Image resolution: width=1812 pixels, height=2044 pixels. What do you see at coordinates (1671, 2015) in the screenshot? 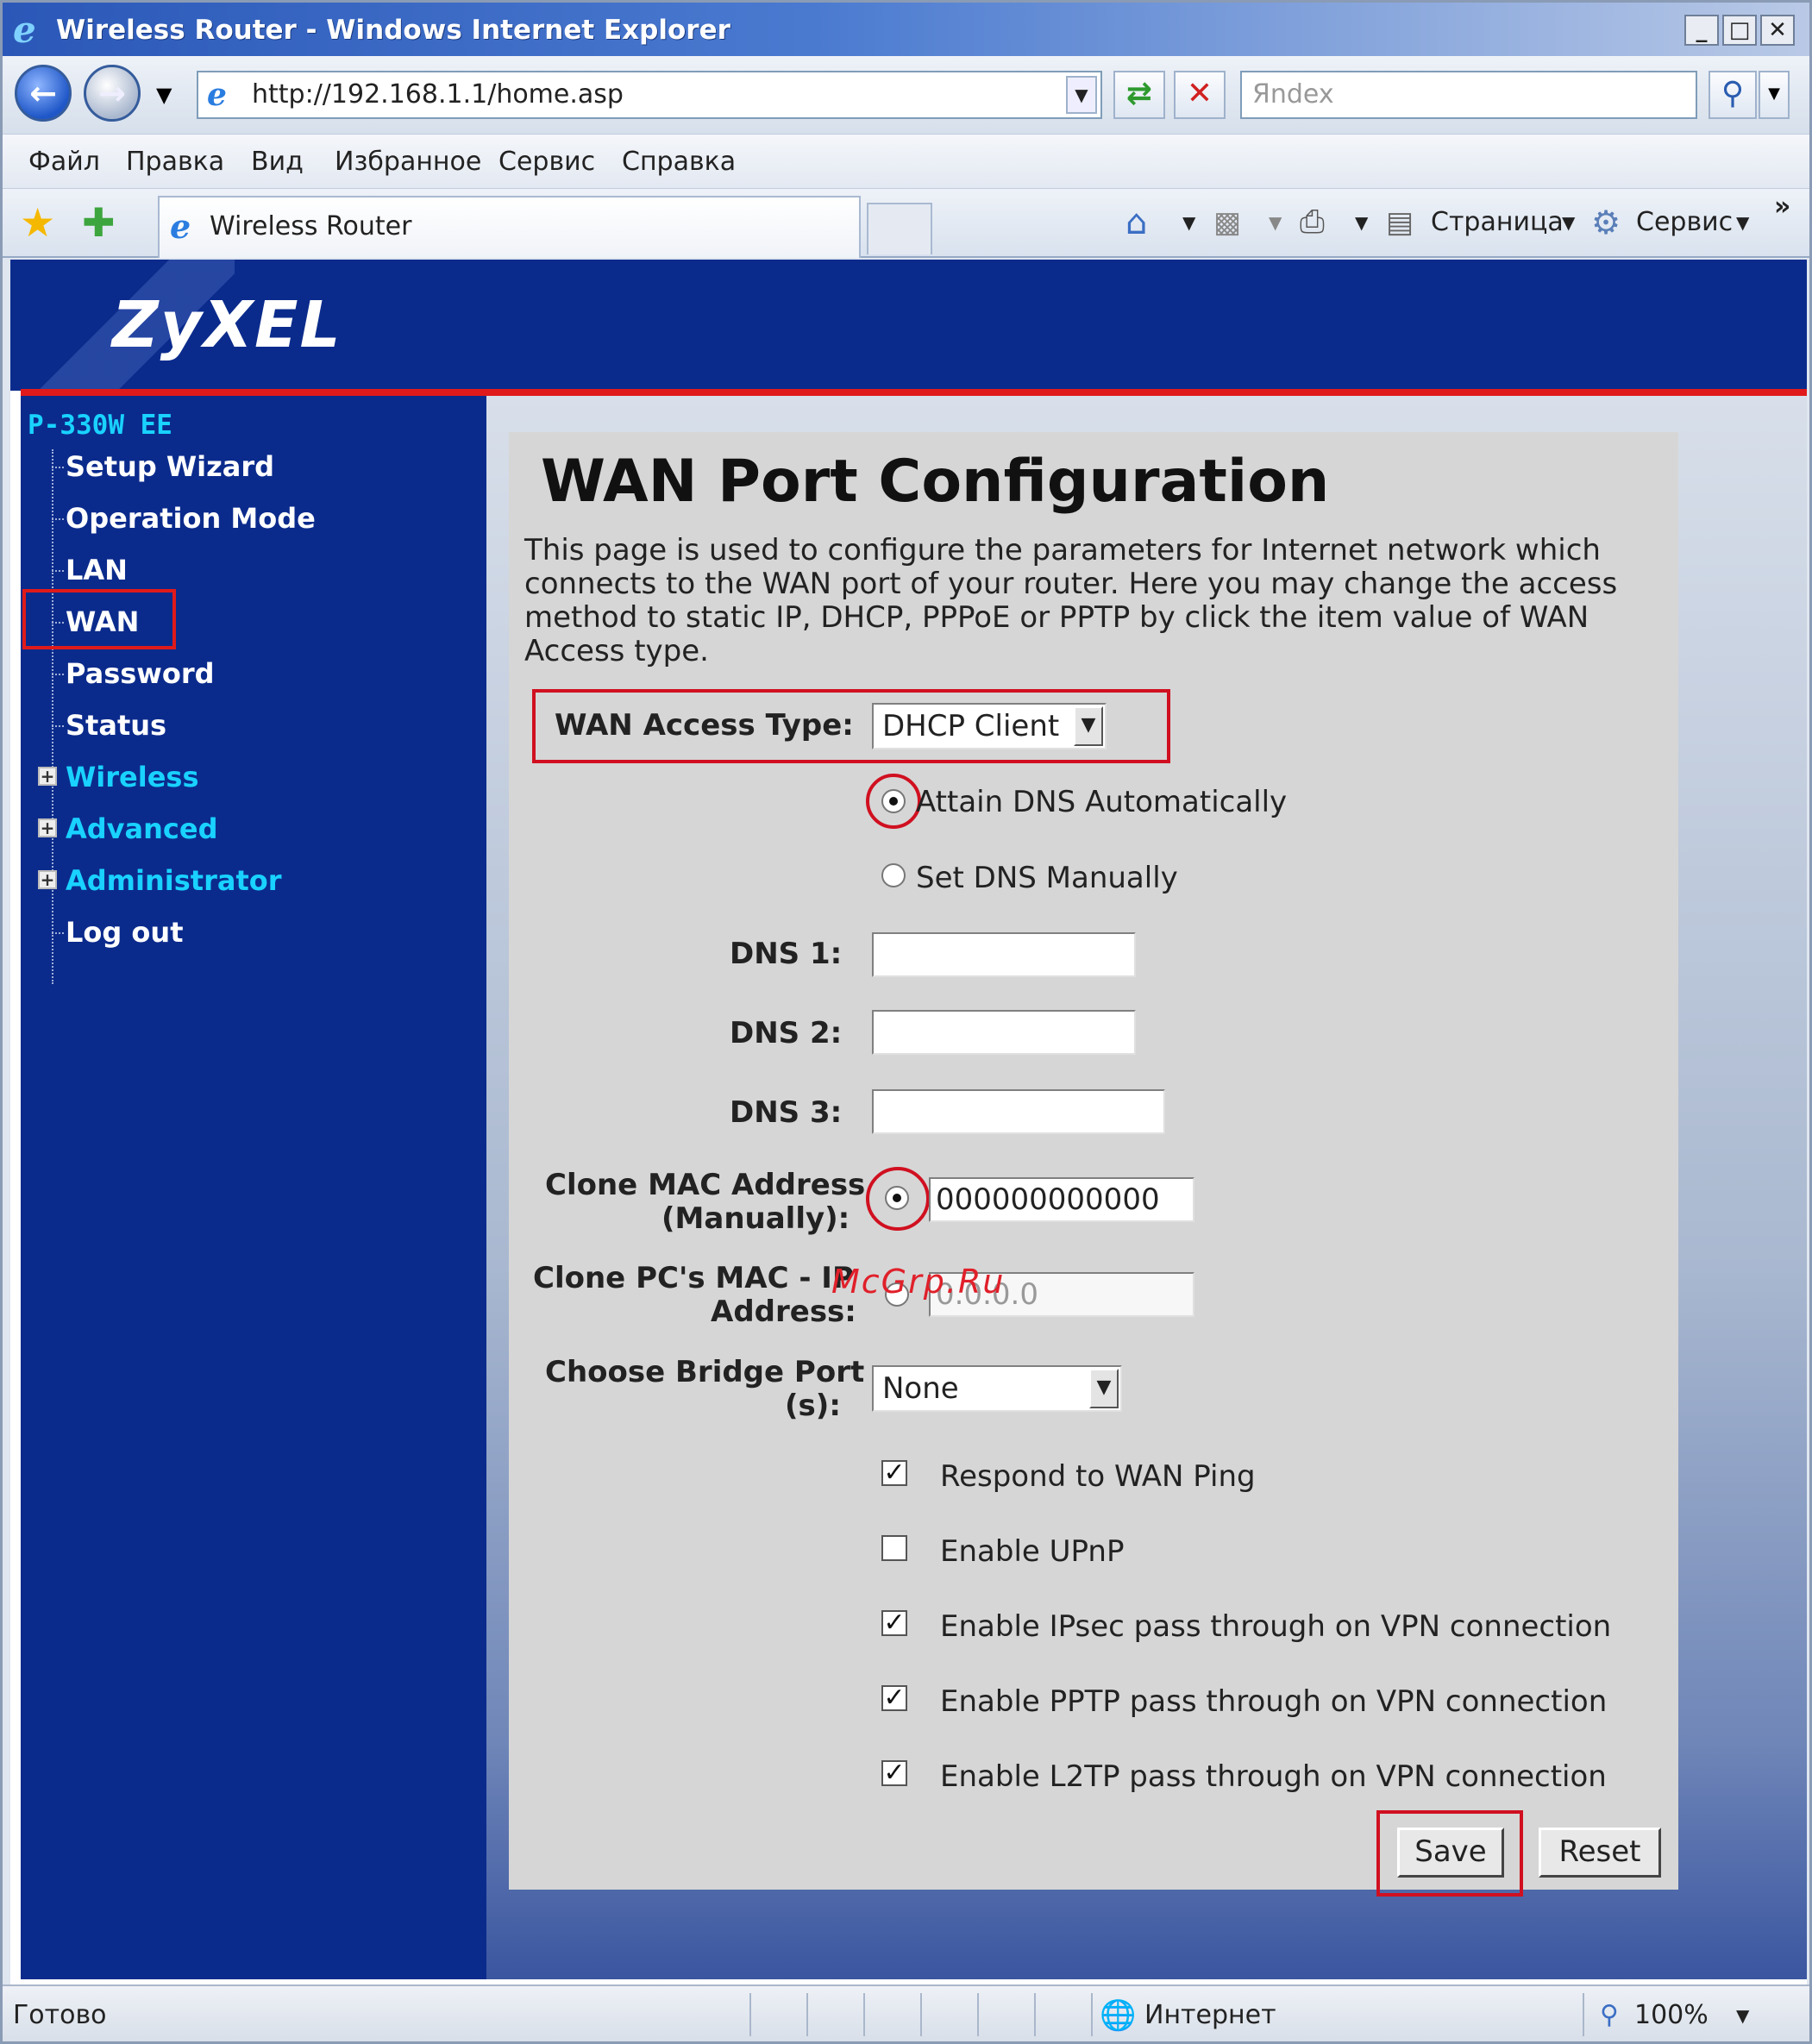
I see `zoom-level: 100%` at bounding box center [1671, 2015].